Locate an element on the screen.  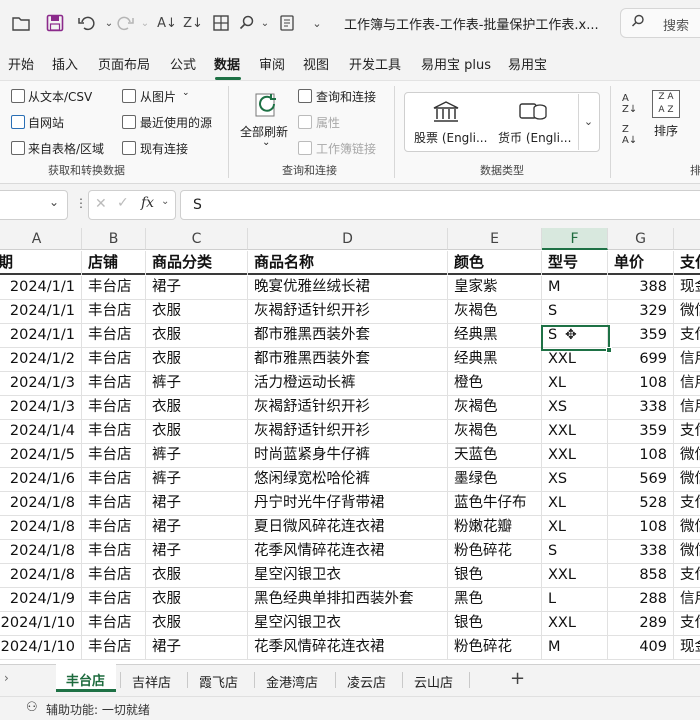
cell-price: 858 is located at coordinates (641, 576).